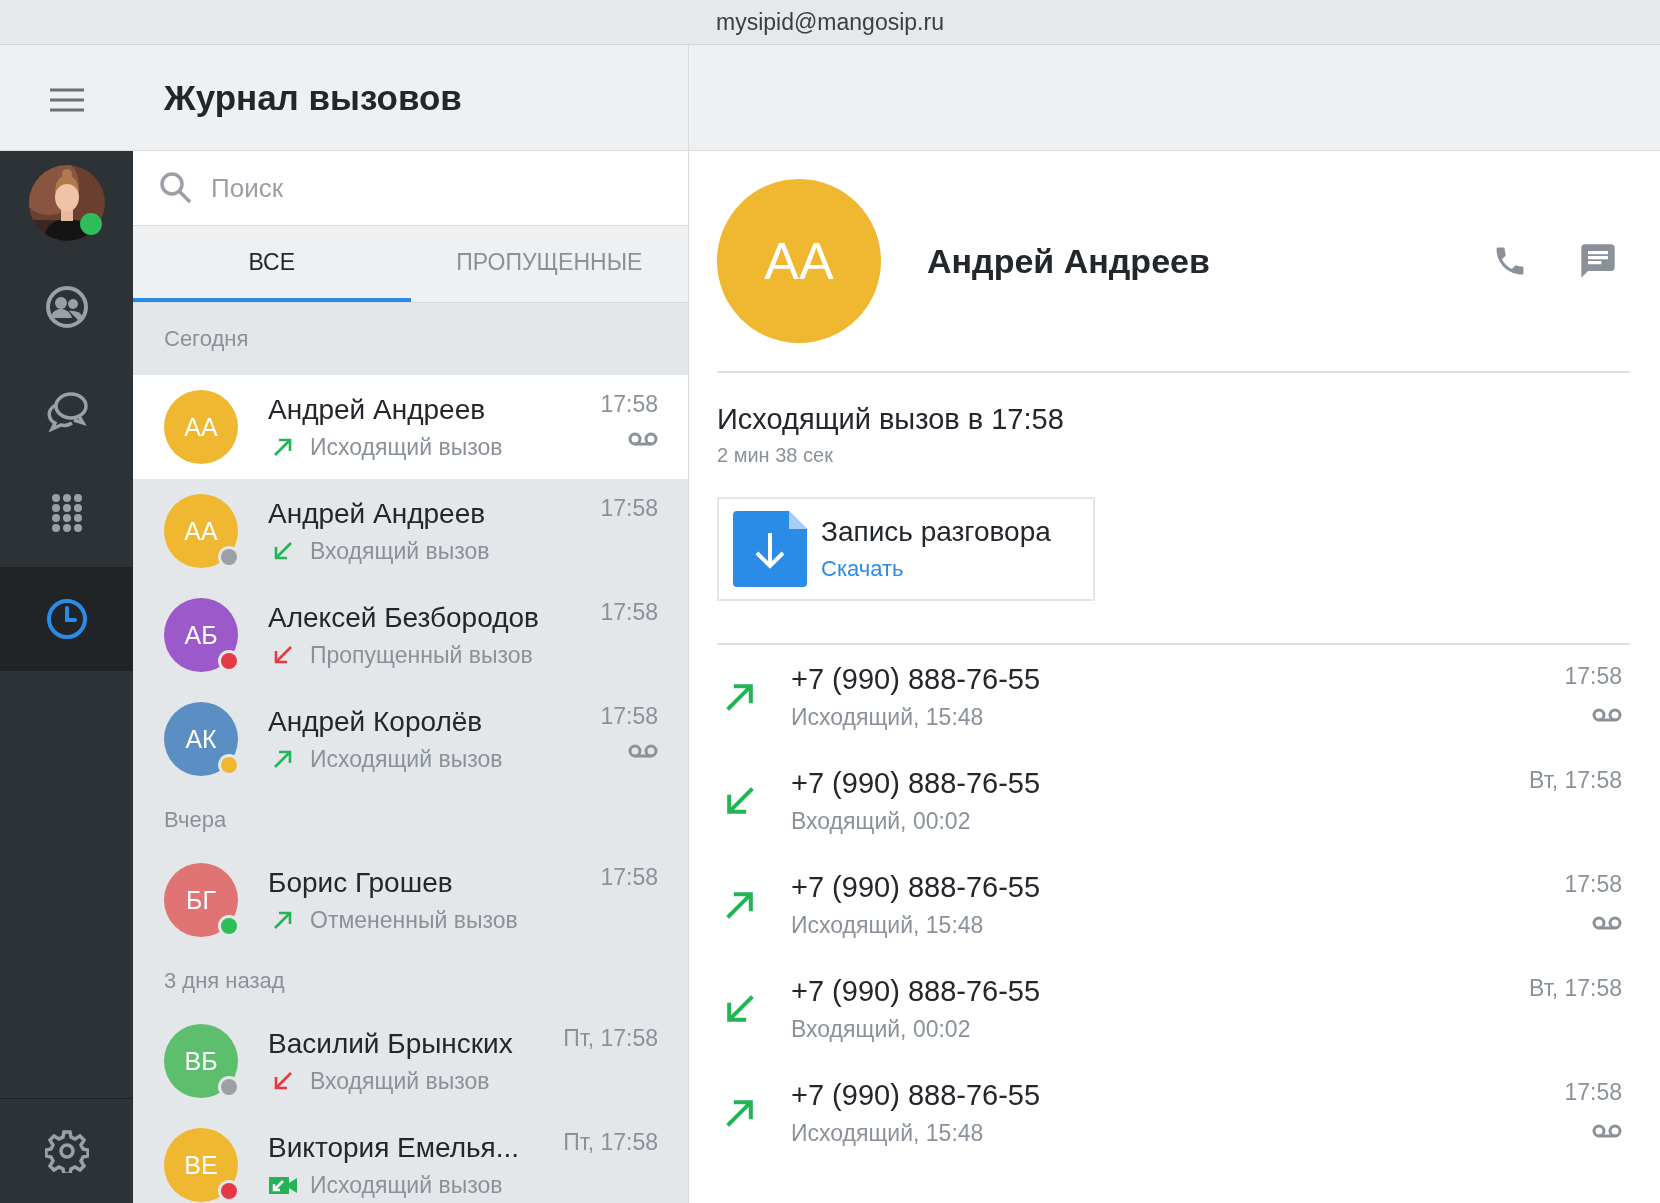 The image size is (1660, 1203). What do you see at coordinates (66, 1151) in the screenshot?
I see `settings-icon` at bounding box center [66, 1151].